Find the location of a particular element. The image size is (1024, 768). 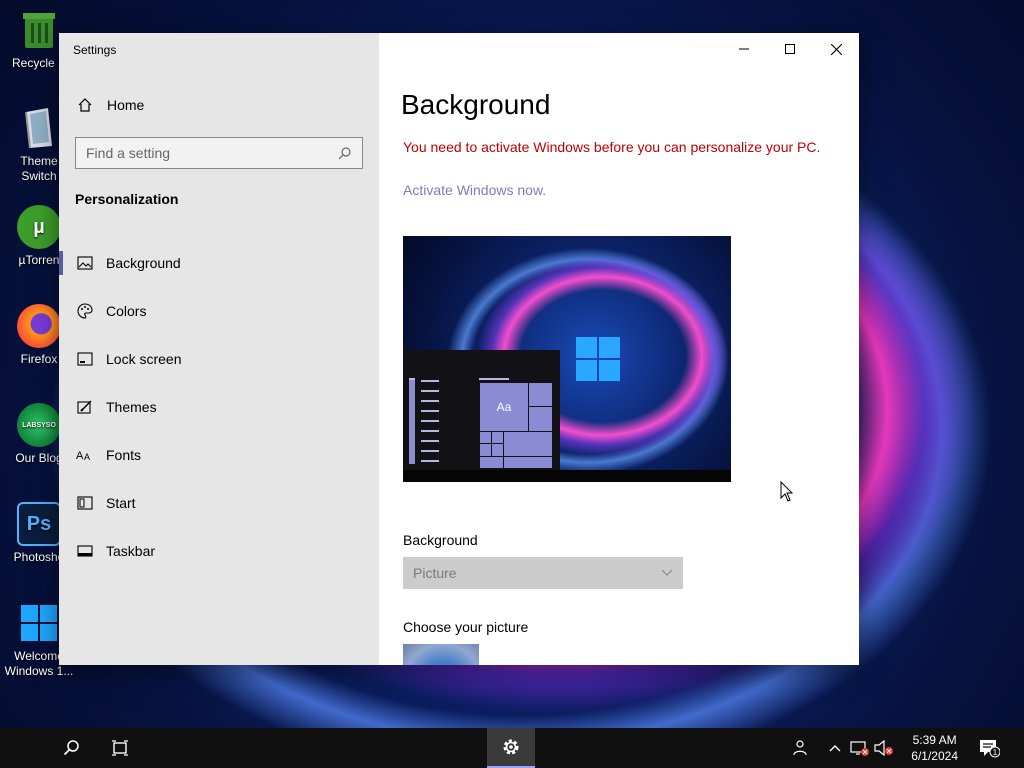

home-link: Home is located at coordinates (110, 105).